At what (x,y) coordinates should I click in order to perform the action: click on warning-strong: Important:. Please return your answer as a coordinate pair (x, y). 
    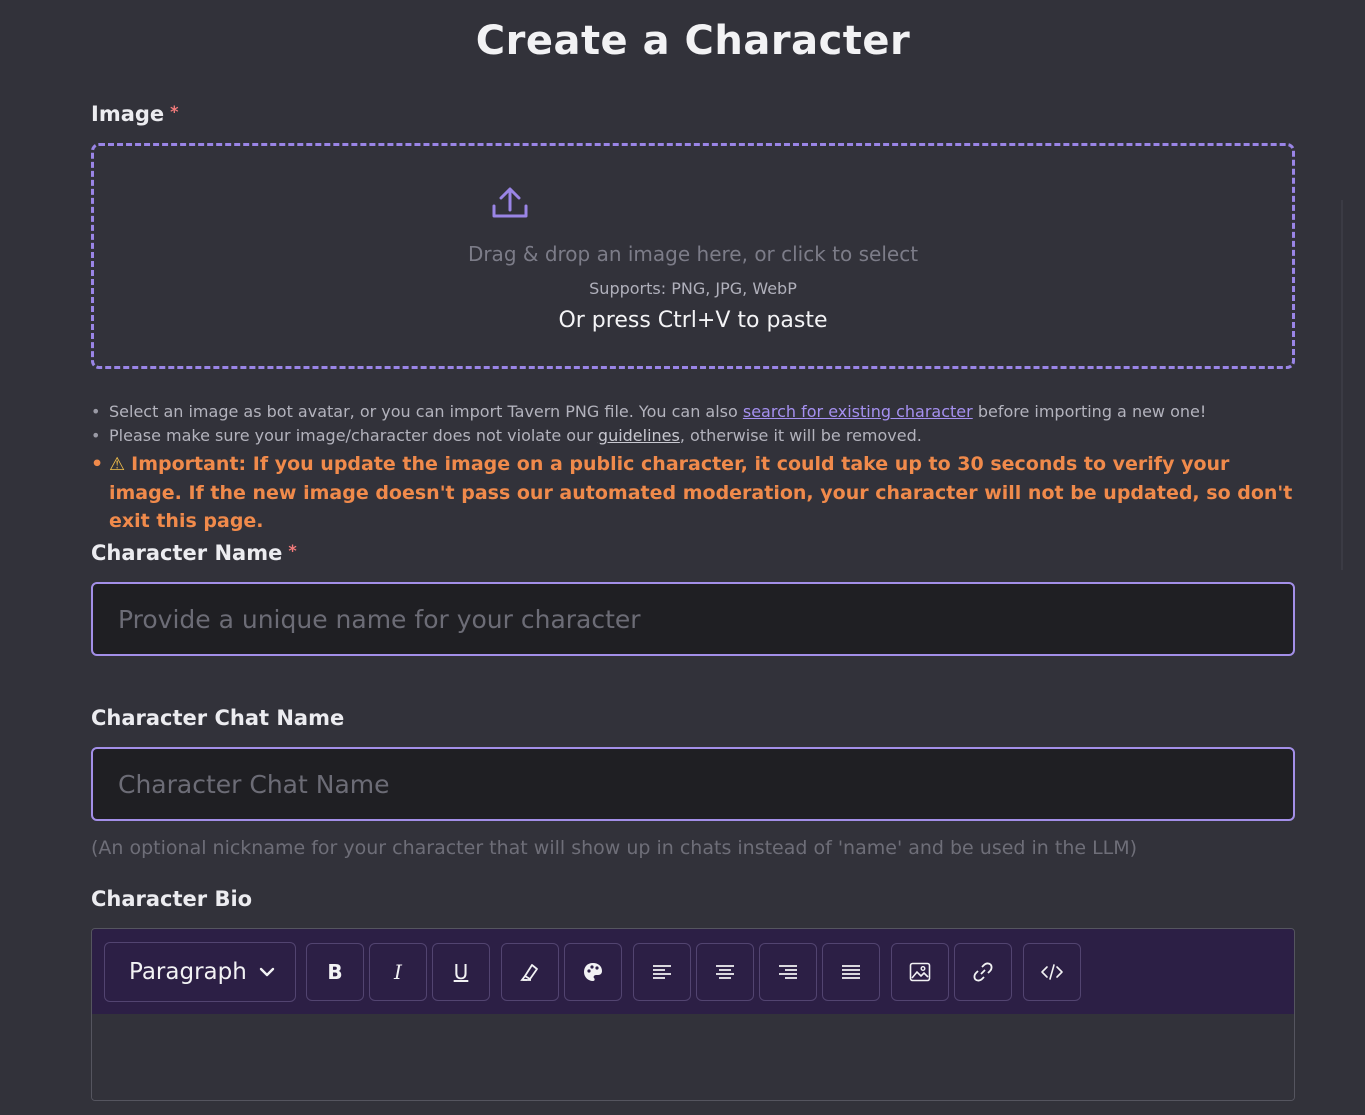
    Looking at the image, I should click on (189, 464).